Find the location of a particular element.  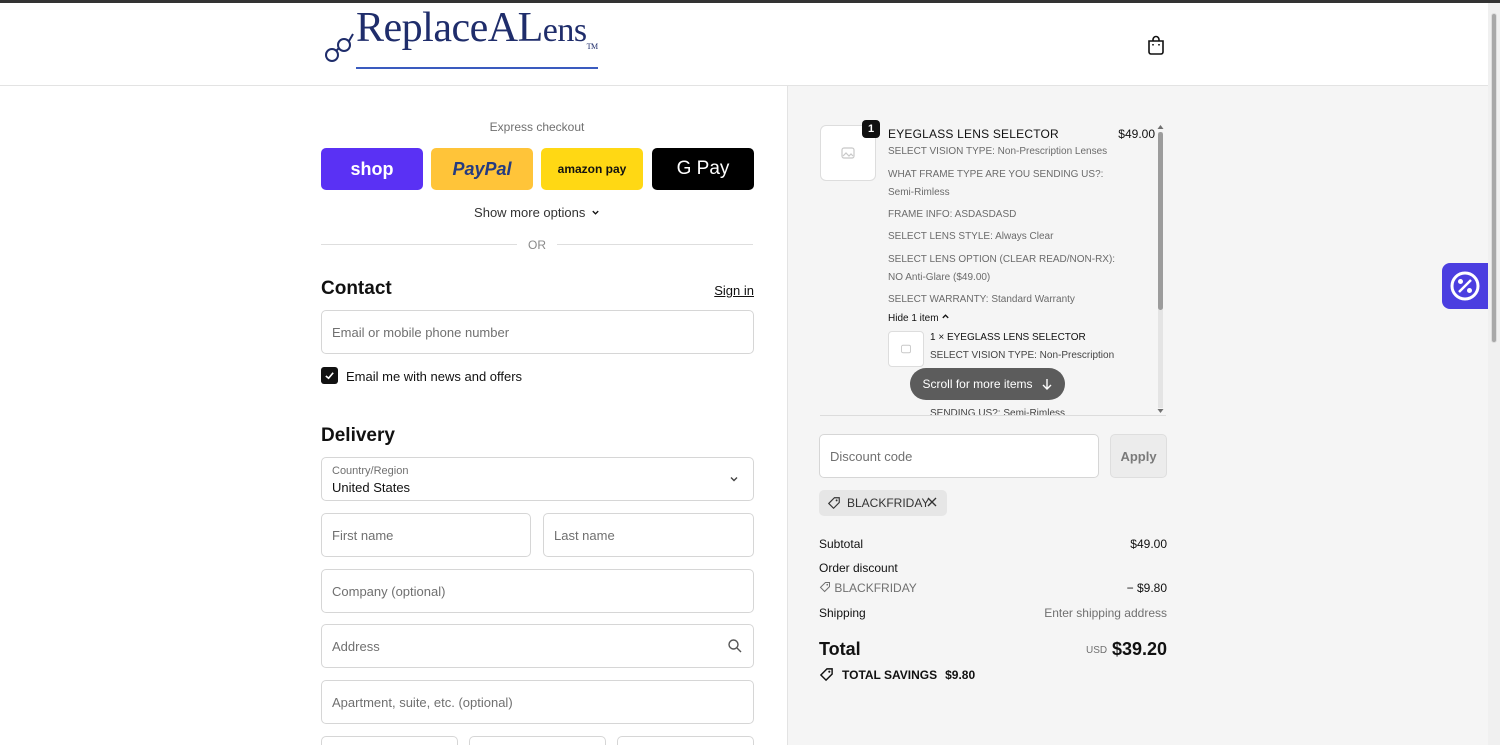

shop-pay-button: shop is located at coordinates (372, 169).